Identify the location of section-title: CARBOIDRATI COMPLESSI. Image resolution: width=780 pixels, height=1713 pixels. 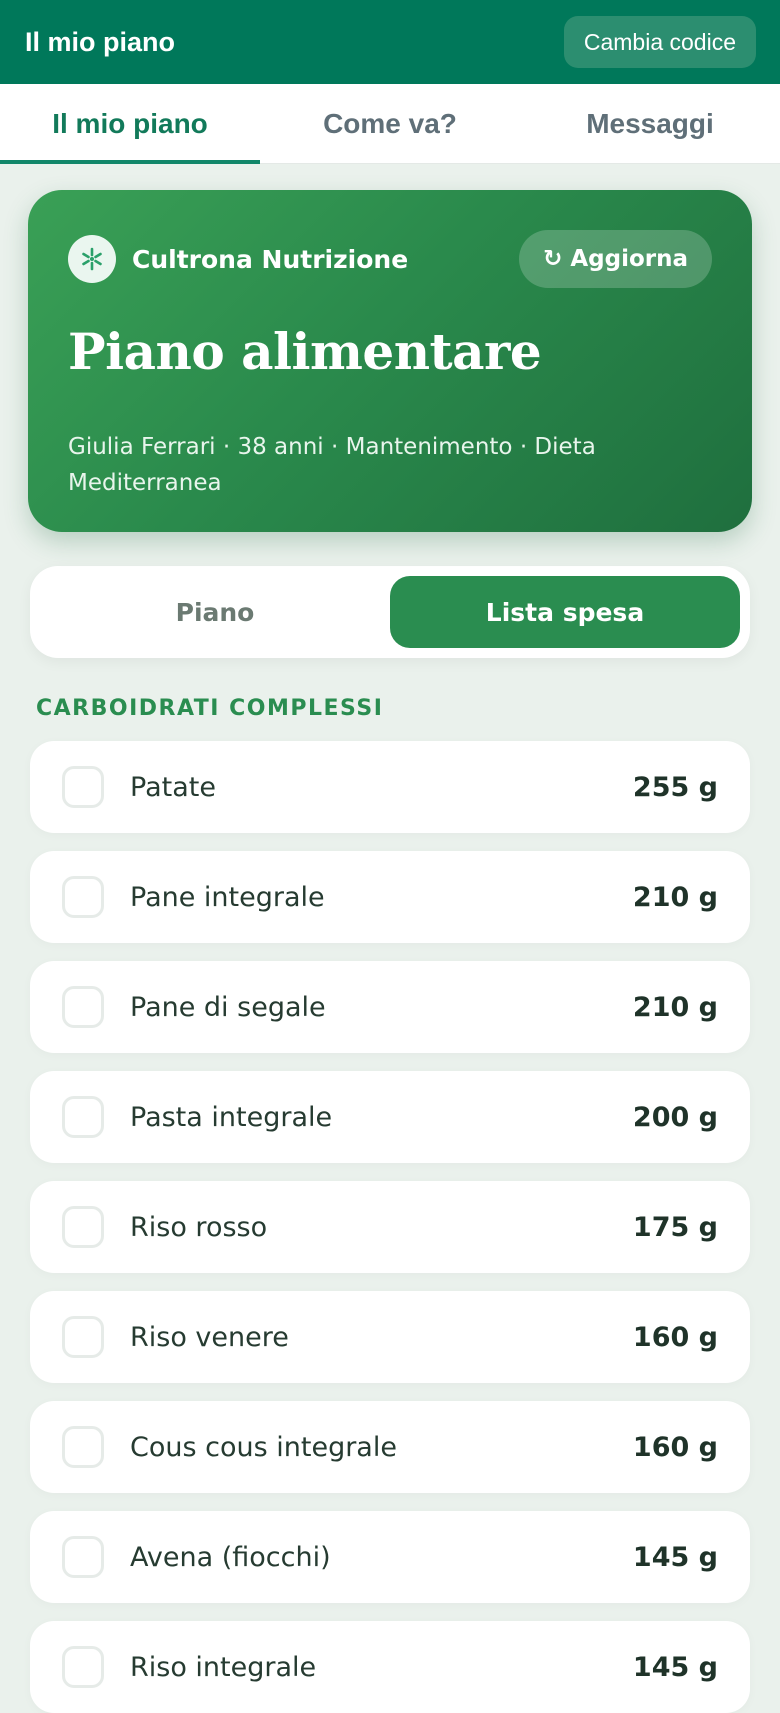
(210, 708).